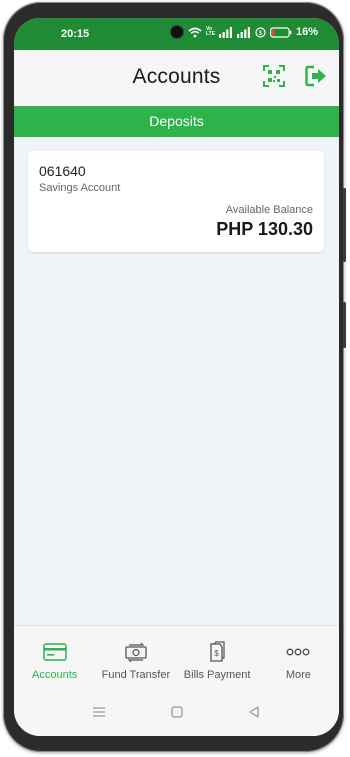  I want to click on account-number: 061640, so click(62, 171).